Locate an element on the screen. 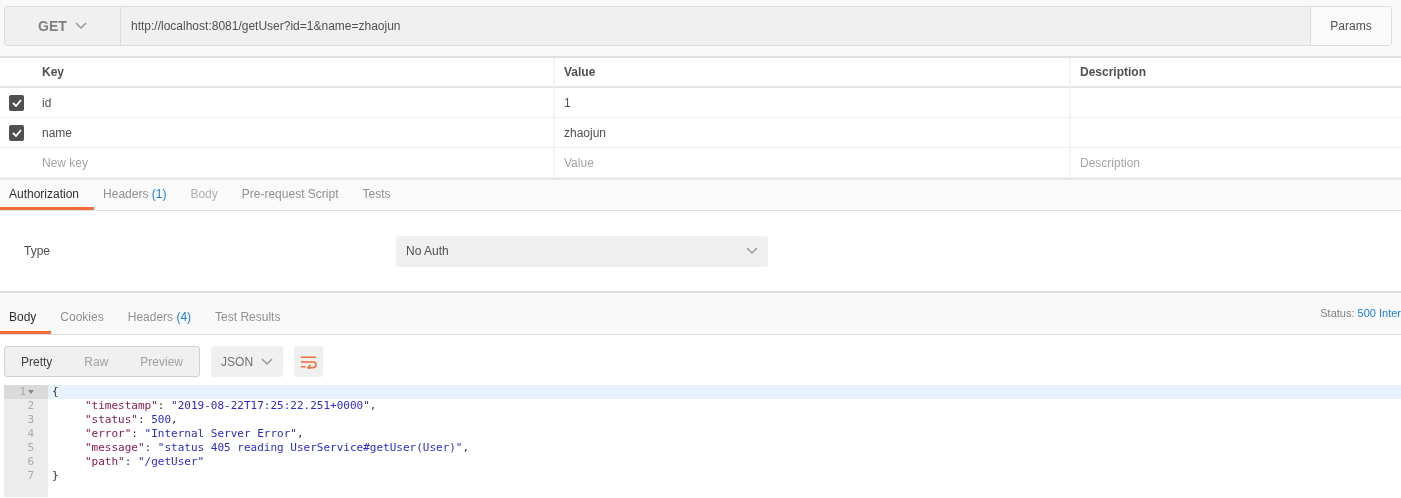 The image size is (1401, 498). table-cell is located at coordinates (1235, 103).